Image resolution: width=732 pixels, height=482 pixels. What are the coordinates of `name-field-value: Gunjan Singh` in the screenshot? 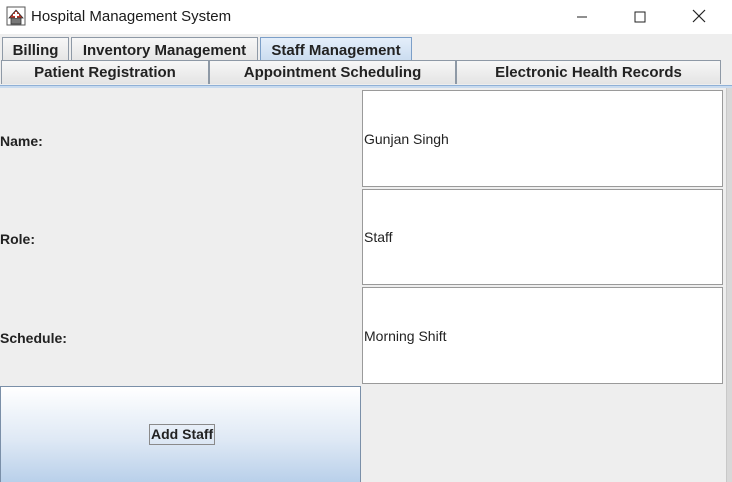 It's located at (406, 138).